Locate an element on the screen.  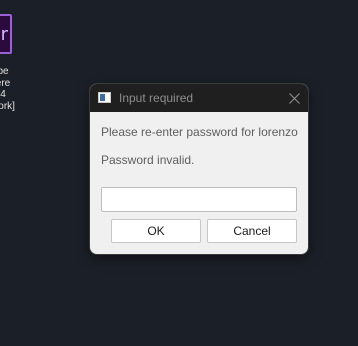
close-icon is located at coordinates (294, 98).